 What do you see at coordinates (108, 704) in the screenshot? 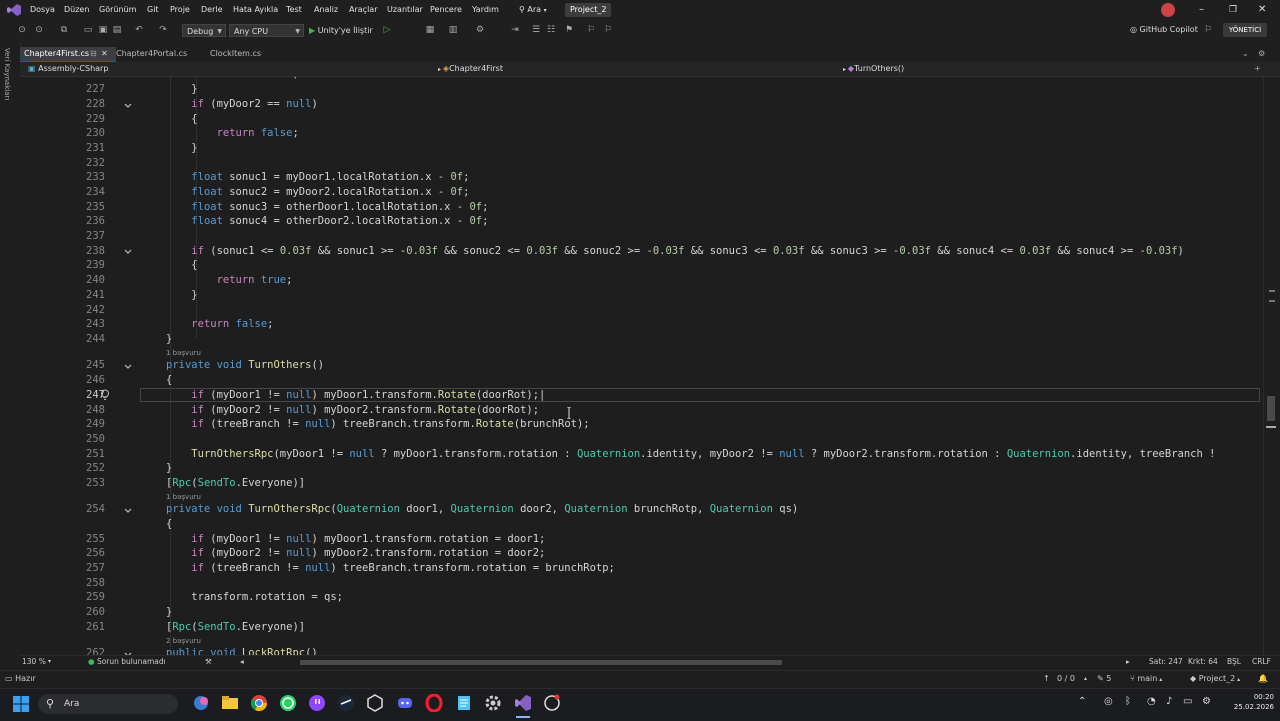
I see `taskbar-search: ⚲ Ara` at bounding box center [108, 704].